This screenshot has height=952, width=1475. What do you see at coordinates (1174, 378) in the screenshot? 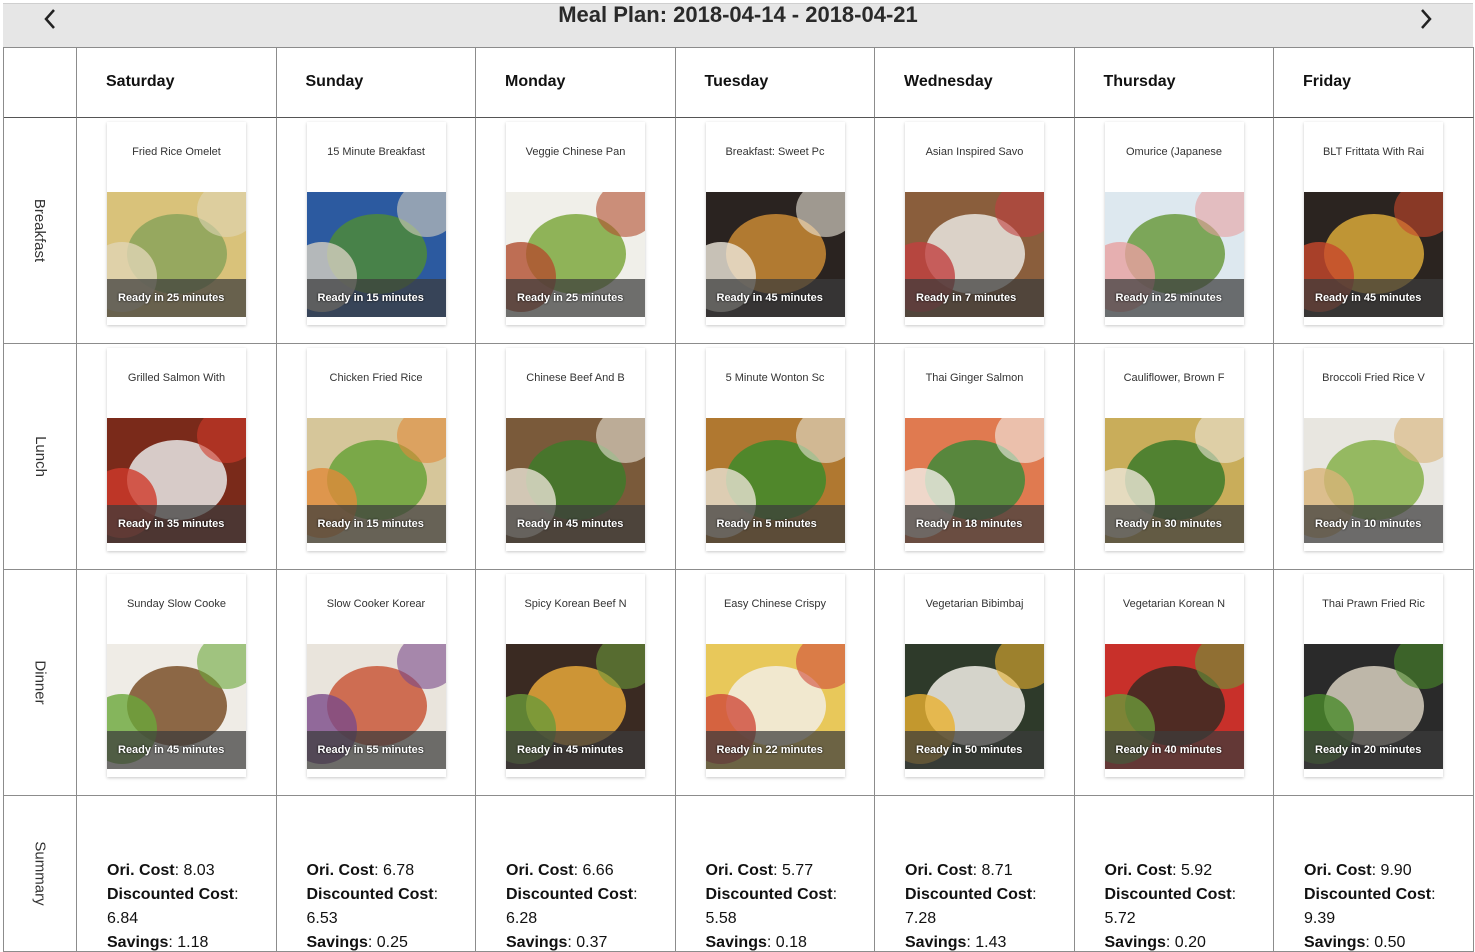
I see `recipe-title: Cauliflower, Brown F` at bounding box center [1174, 378].